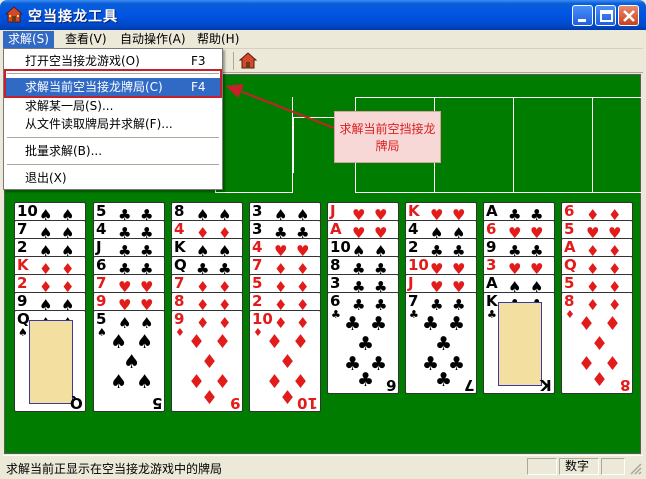 The image size is (646, 479). I want to click on face-card-art, so click(520, 344).